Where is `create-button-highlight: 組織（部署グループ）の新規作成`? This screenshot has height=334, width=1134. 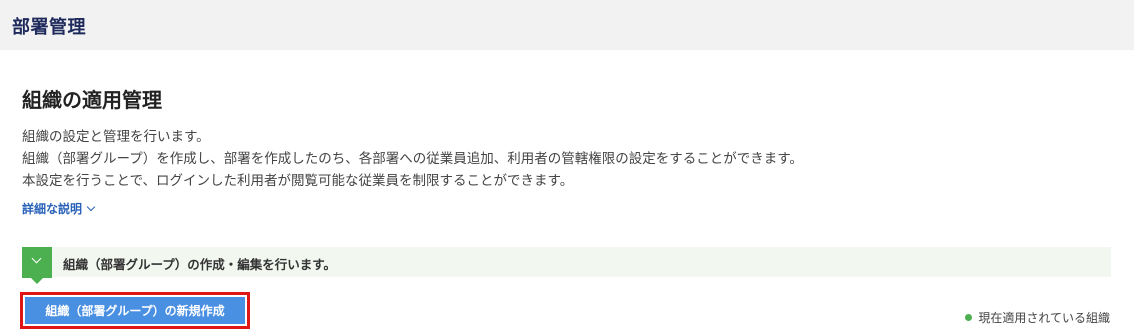 create-button-highlight: 組織（部署グループ）の新規作成 is located at coordinates (135, 310).